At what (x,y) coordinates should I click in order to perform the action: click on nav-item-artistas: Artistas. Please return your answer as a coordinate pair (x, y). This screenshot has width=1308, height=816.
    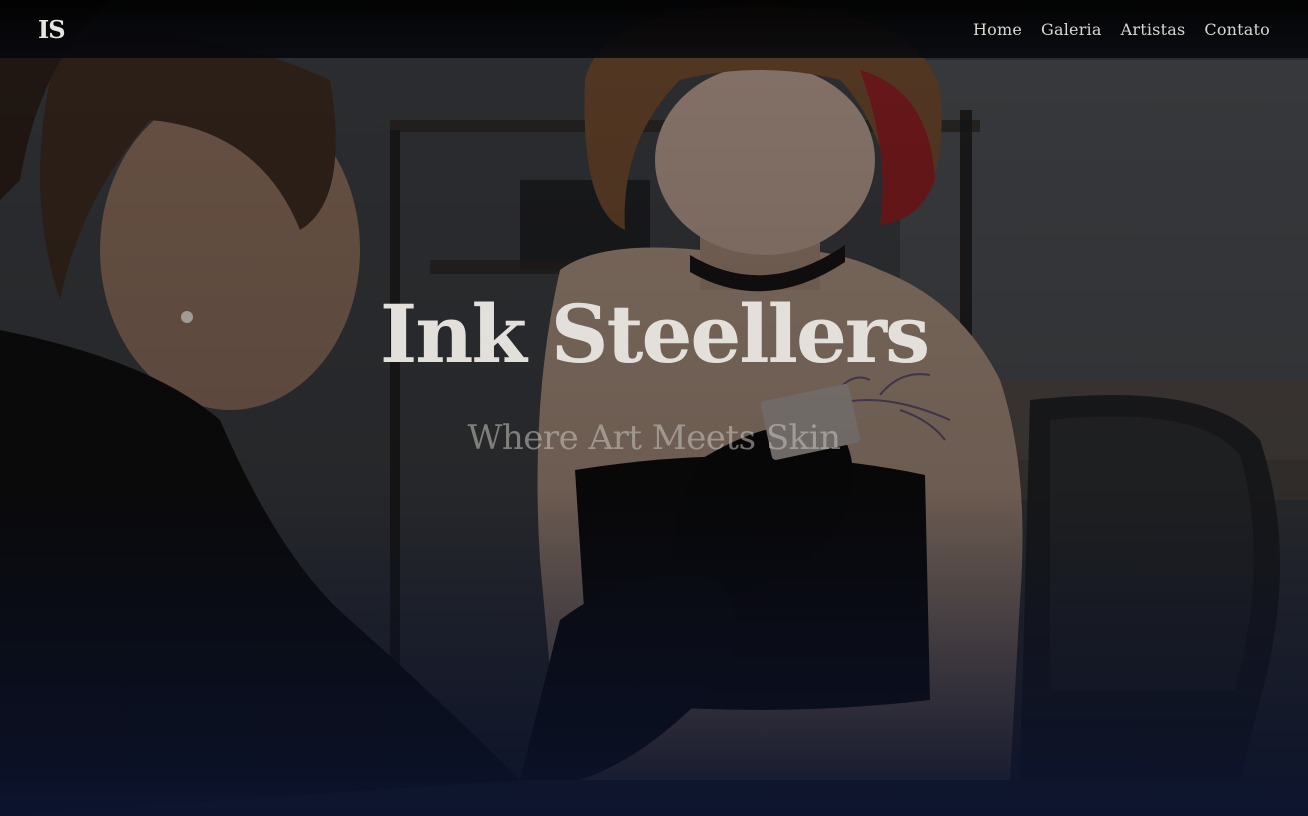
    Looking at the image, I should click on (1153, 29).